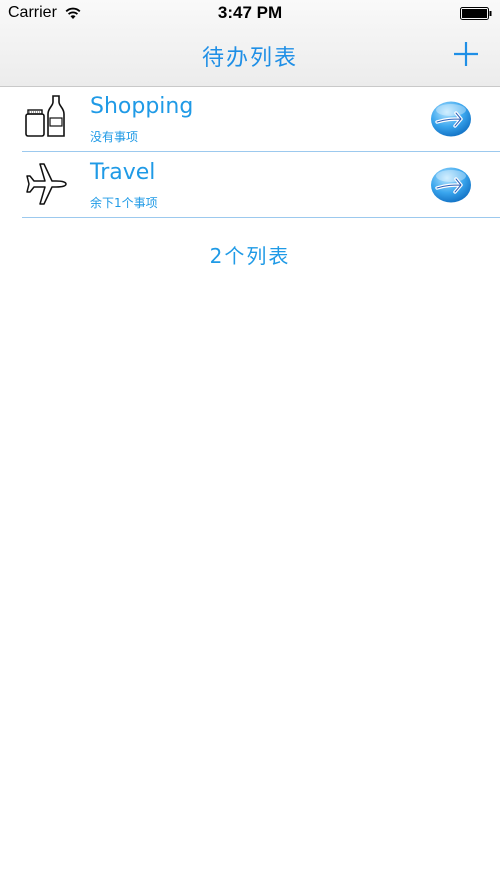 The height and width of the screenshot is (889, 500). Describe the element at coordinates (250, 256) in the screenshot. I see `list-count-label: 2个列表` at that location.